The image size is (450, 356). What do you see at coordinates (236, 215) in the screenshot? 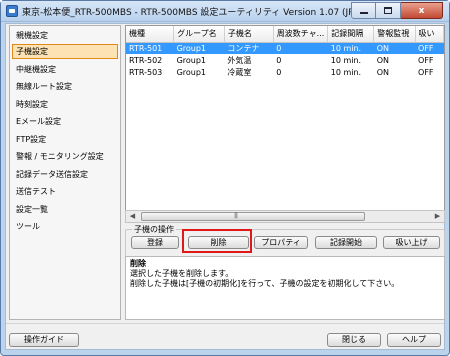
I see `scroll-grip-icon: |||` at bounding box center [236, 215].